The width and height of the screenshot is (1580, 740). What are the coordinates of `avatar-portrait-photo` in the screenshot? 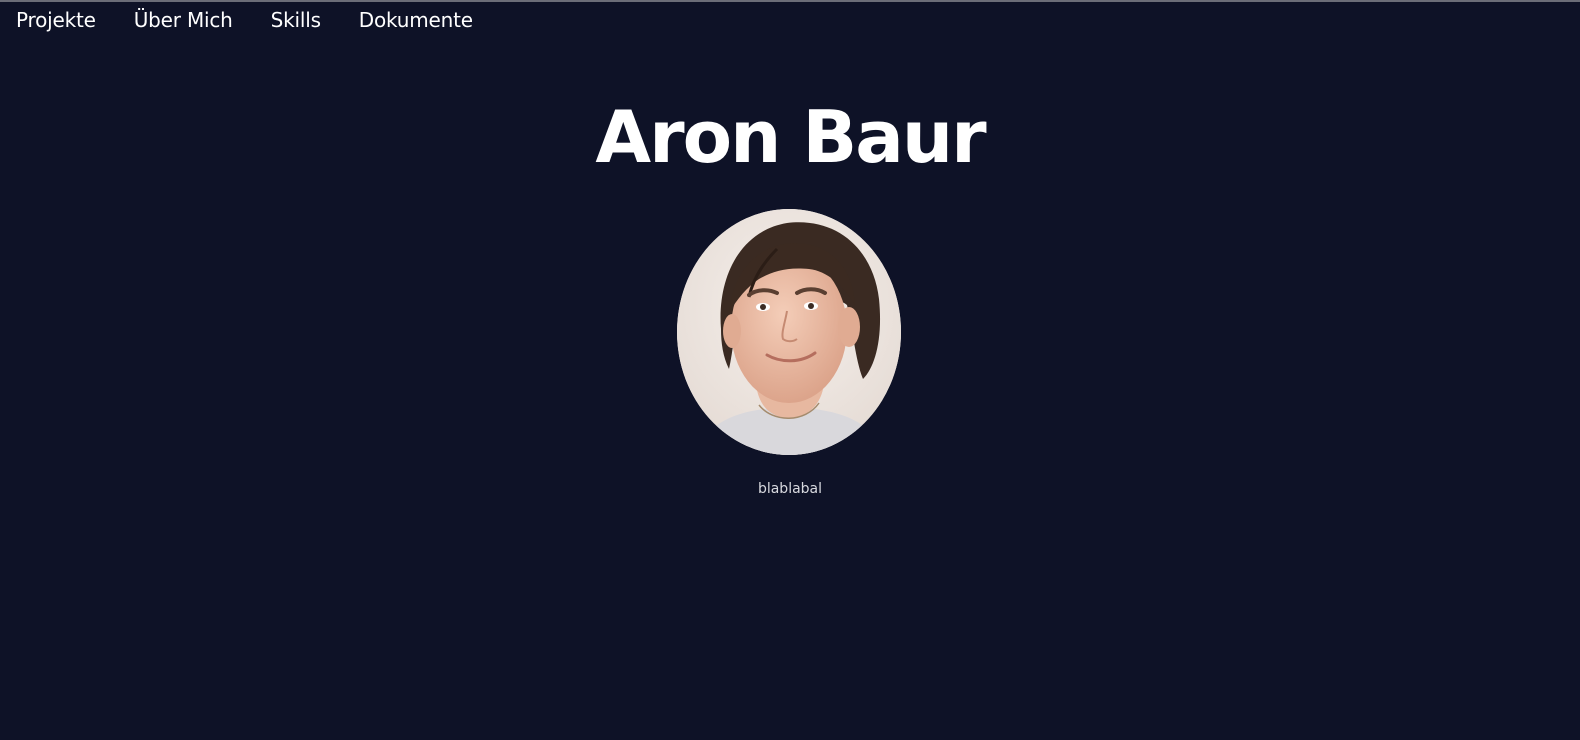 It's located at (789, 332).